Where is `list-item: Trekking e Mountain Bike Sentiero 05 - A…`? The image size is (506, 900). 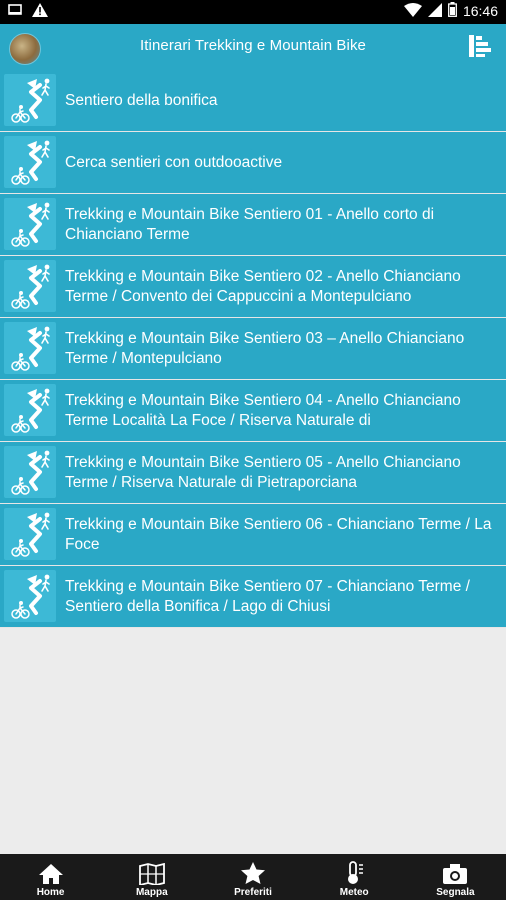 list-item: Trekking e Mountain Bike Sentiero 05 - A… is located at coordinates (253, 473).